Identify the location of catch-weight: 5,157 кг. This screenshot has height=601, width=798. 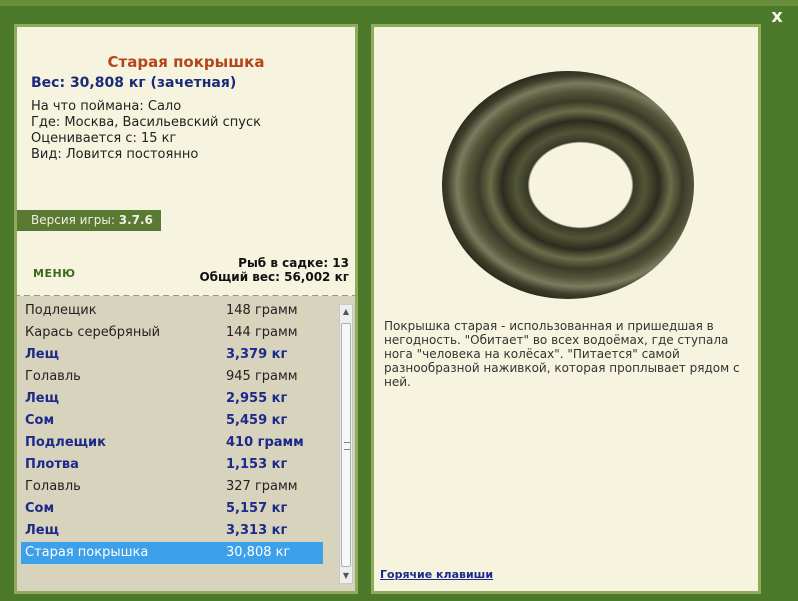
(257, 508).